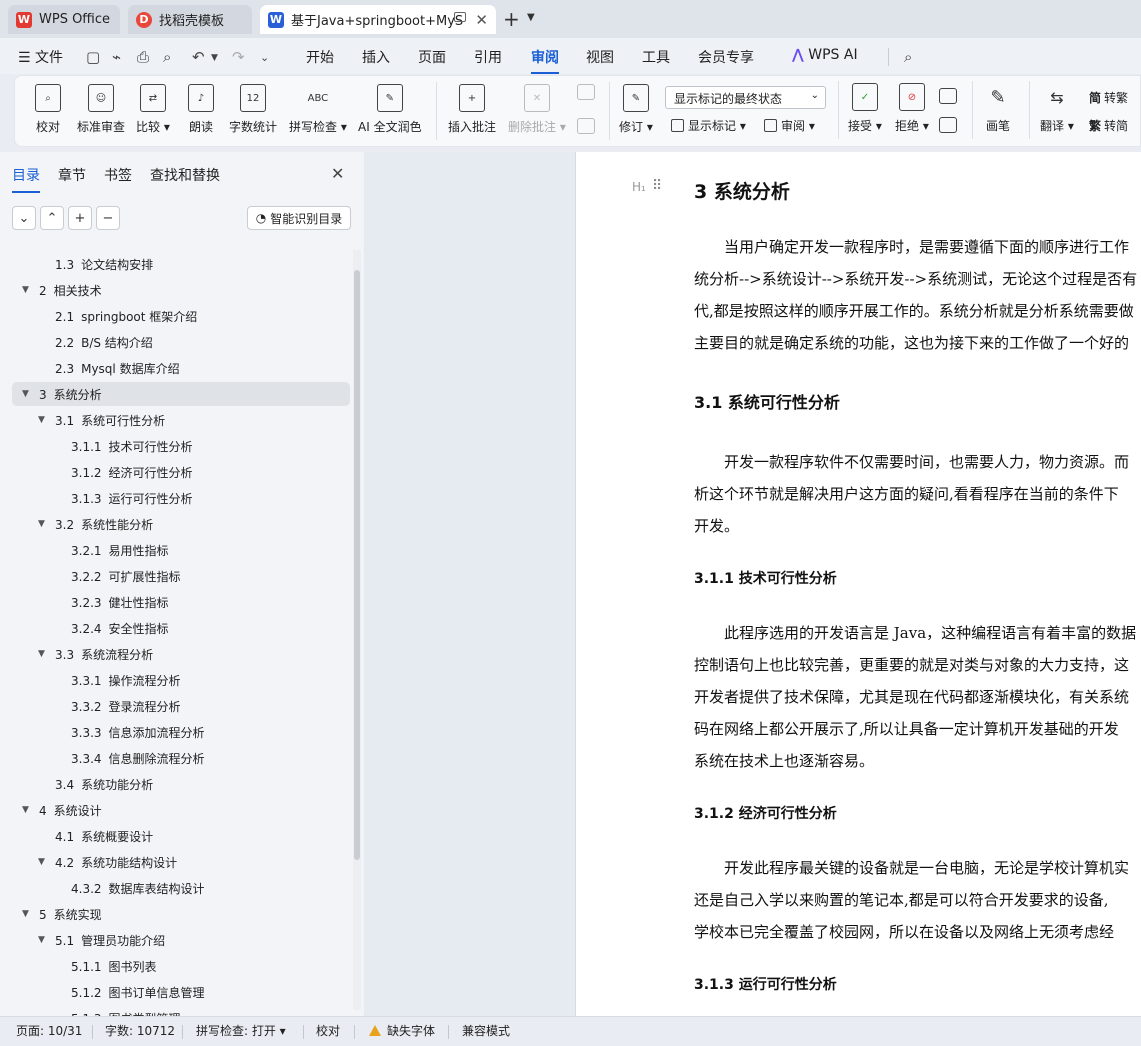 This screenshot has height=1046, width=1141. What do you see at coordinates (537, 109) in the screenshot?
I see `delete-comment-button: ✕ 删除批注 ▾` at bounding box center [537, 109].